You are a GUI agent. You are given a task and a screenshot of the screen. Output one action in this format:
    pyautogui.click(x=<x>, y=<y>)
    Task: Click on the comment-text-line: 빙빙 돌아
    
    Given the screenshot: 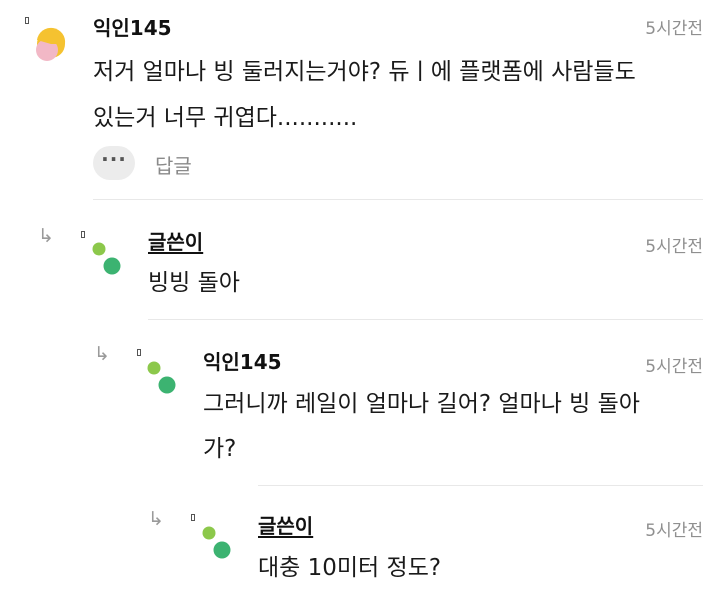 What is the action you would take?
    pyautogui.click(x=194, y=283)
    